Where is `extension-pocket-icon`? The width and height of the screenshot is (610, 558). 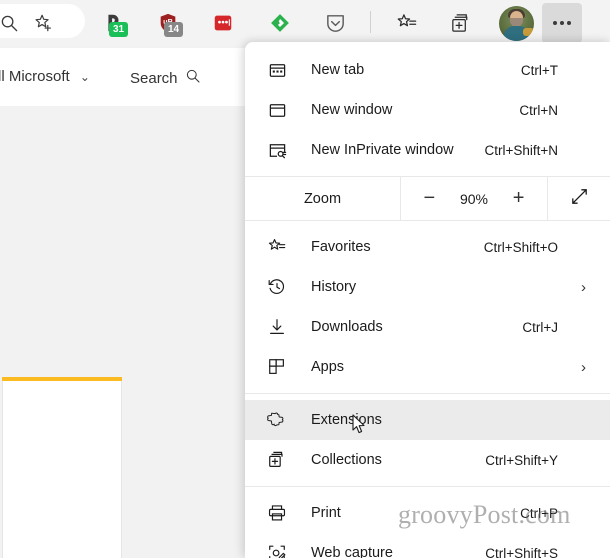
extension-pocket-icon is located at coordinates (335, 23).